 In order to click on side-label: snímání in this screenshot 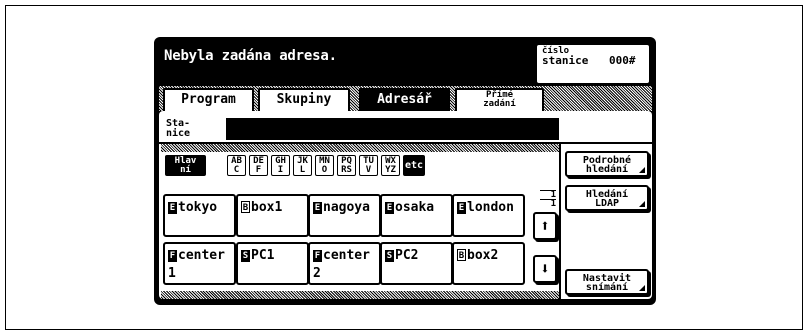, I will do `click(607, 287)`.